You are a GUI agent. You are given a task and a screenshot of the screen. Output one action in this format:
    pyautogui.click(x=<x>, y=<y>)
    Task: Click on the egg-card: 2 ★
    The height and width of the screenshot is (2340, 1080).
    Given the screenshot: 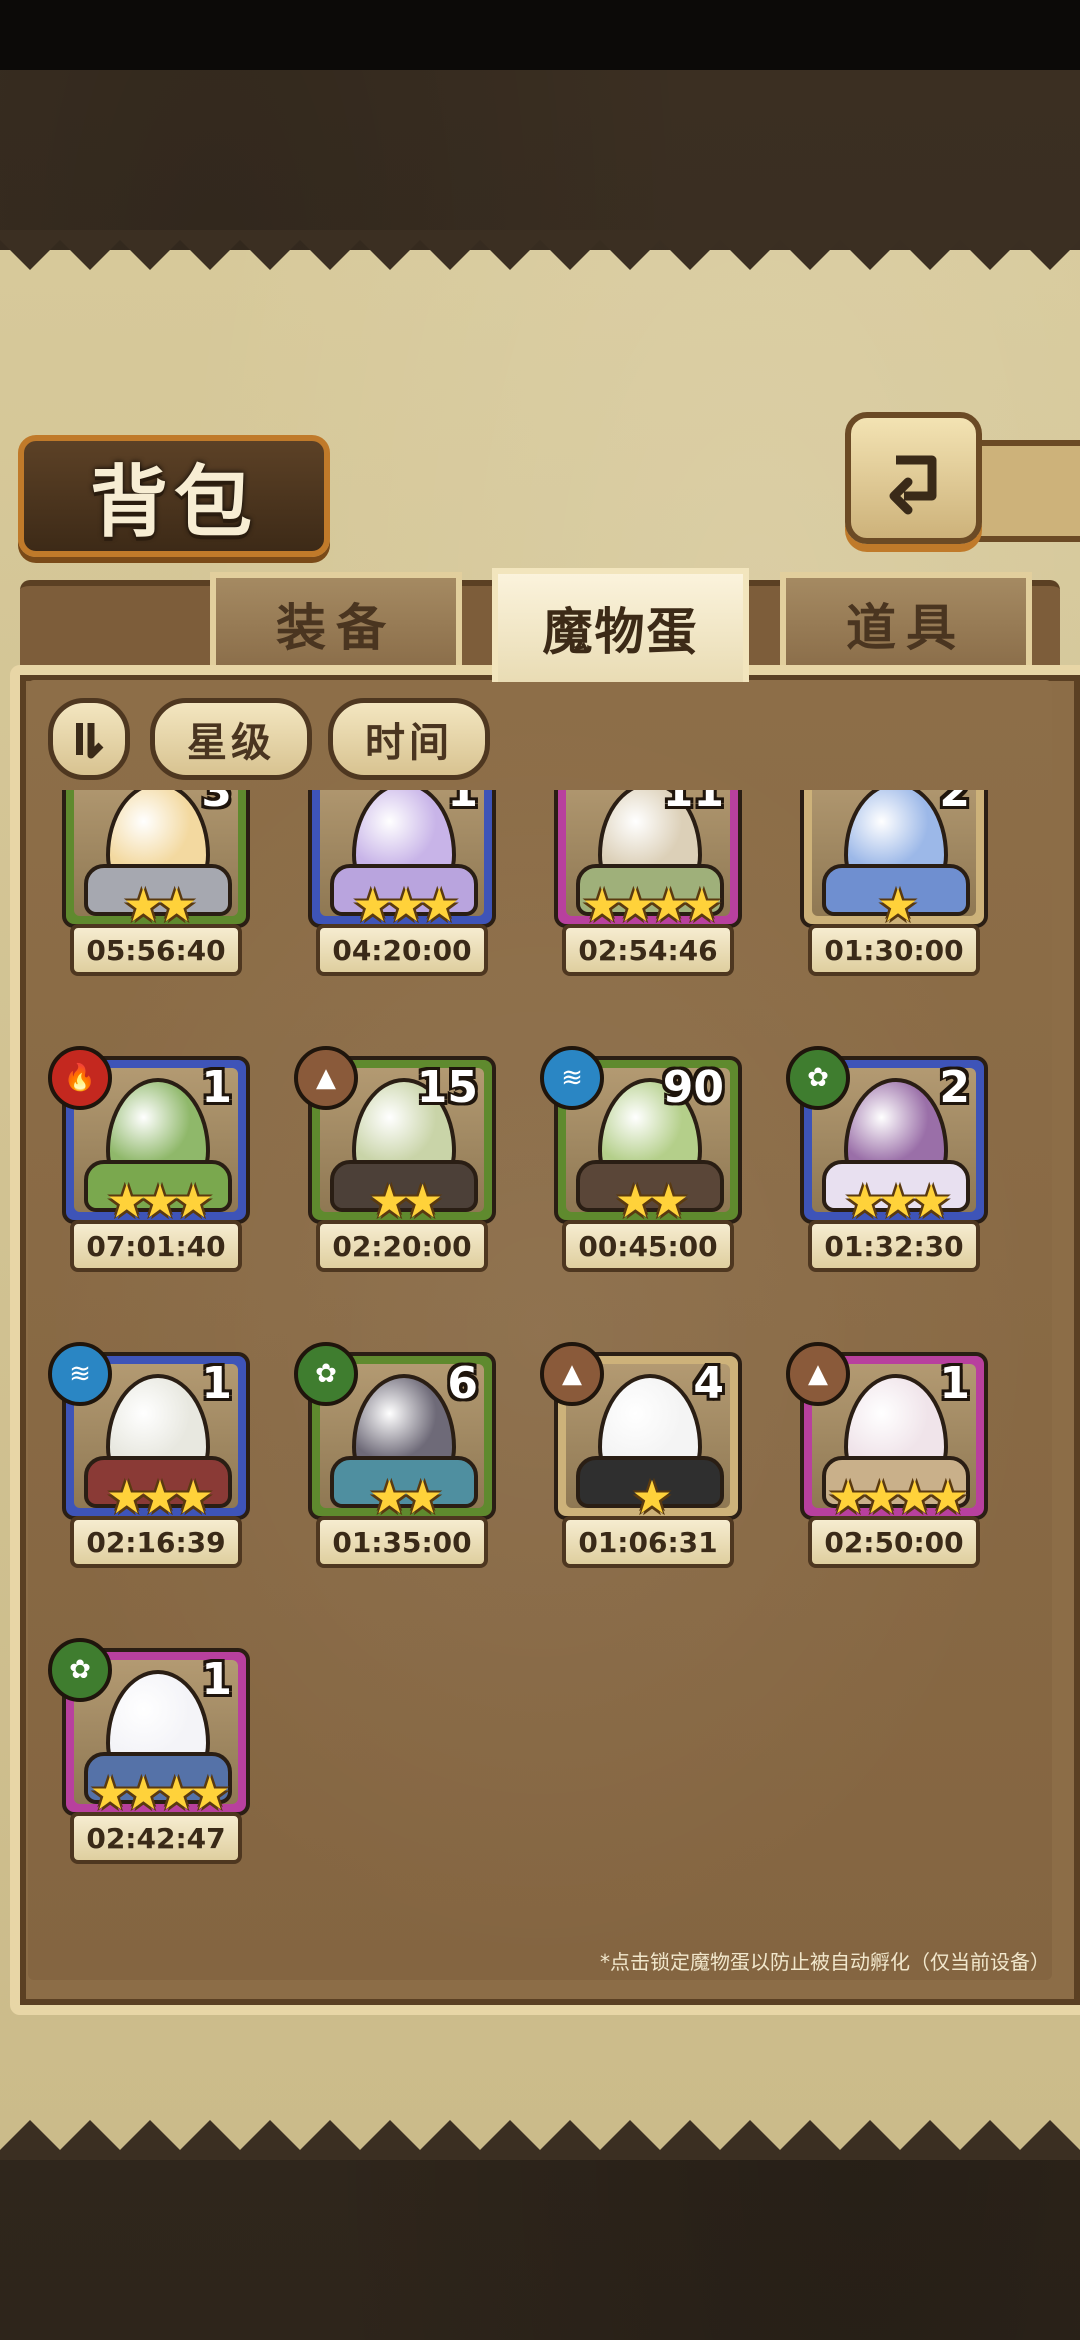 What is the action you would take?
    pyautogui.click(x=894, y=859)
    